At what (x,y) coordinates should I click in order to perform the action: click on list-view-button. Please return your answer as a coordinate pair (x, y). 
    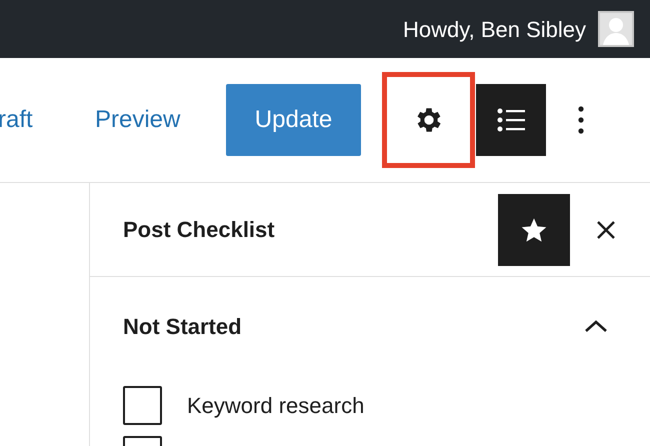
    Looking at the image, I should click on (511, 120).